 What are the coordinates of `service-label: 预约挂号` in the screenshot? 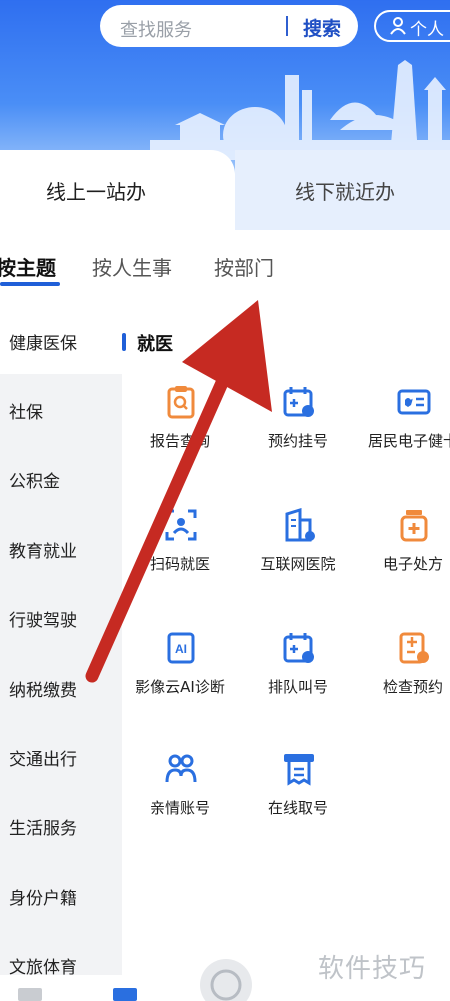 It's located at (297, 441).